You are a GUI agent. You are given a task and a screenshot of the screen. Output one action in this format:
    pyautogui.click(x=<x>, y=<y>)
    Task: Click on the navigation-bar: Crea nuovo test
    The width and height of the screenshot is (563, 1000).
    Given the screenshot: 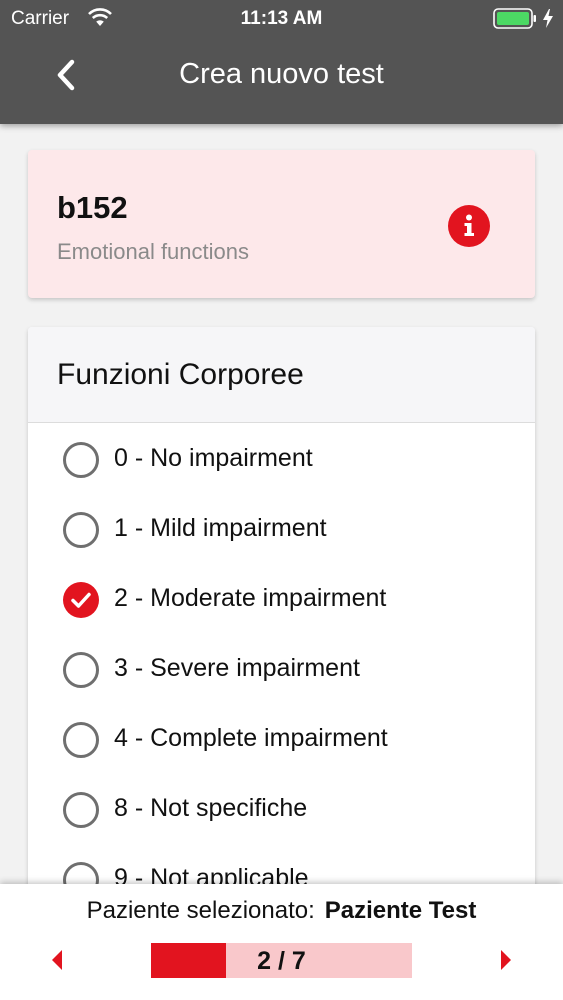 What is the action you would take?
    pyautogui.click(x=281, y=81)
    